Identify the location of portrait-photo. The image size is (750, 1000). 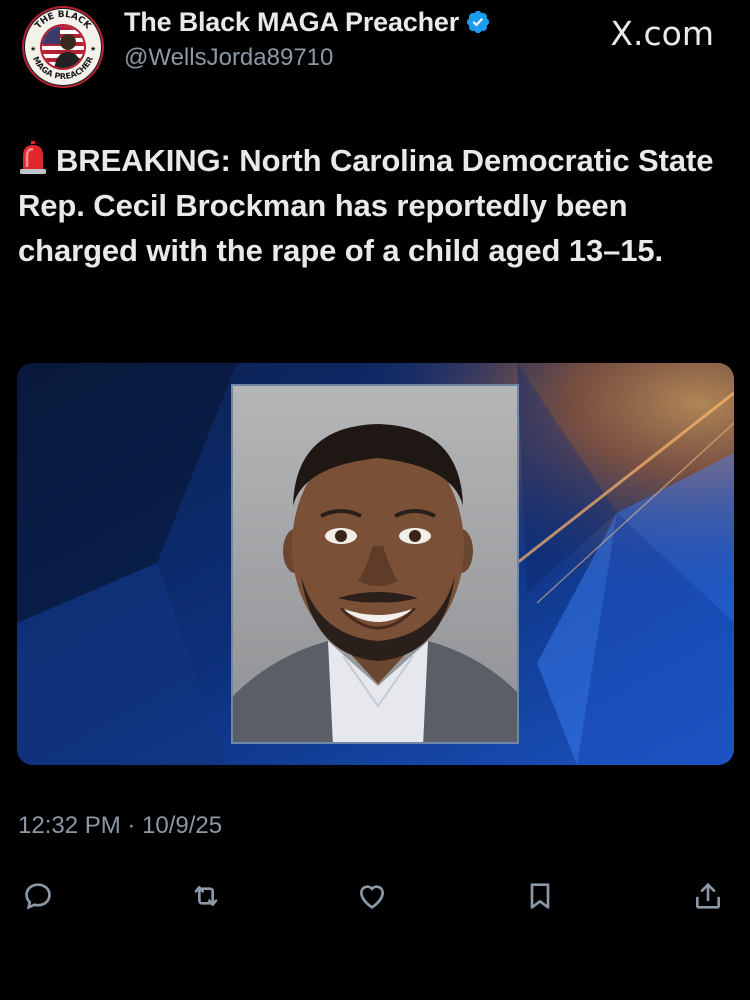
(375, 564).